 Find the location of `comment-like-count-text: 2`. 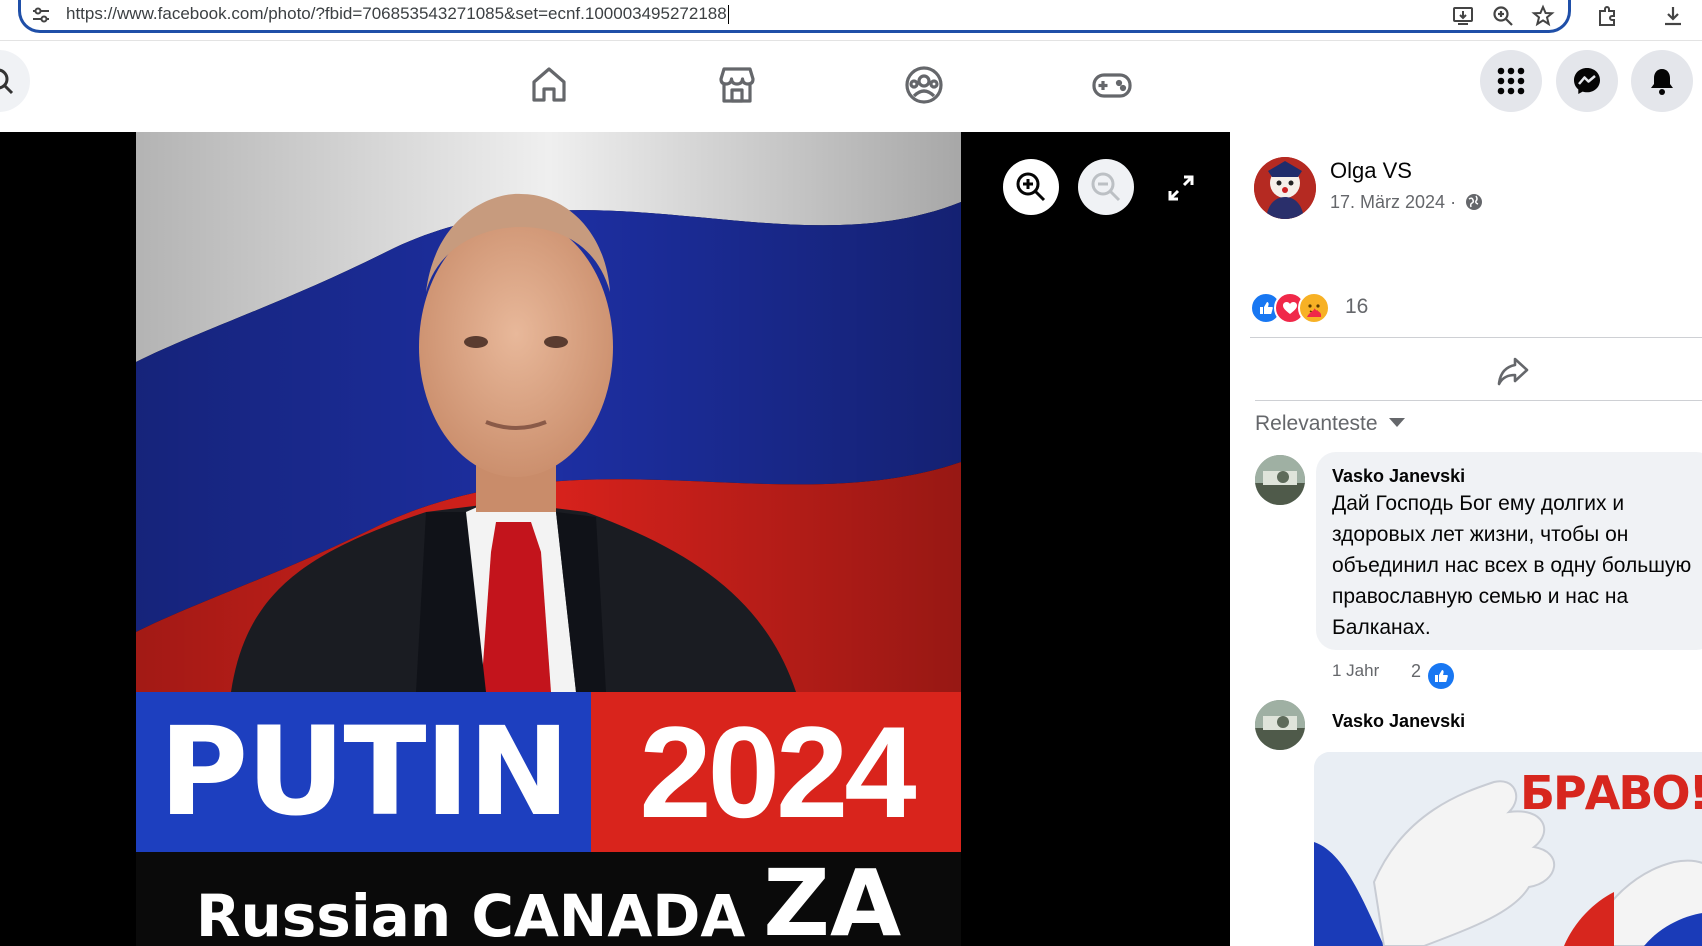

comment-like-count-text: 2 is located at coordinates (1416, 671).